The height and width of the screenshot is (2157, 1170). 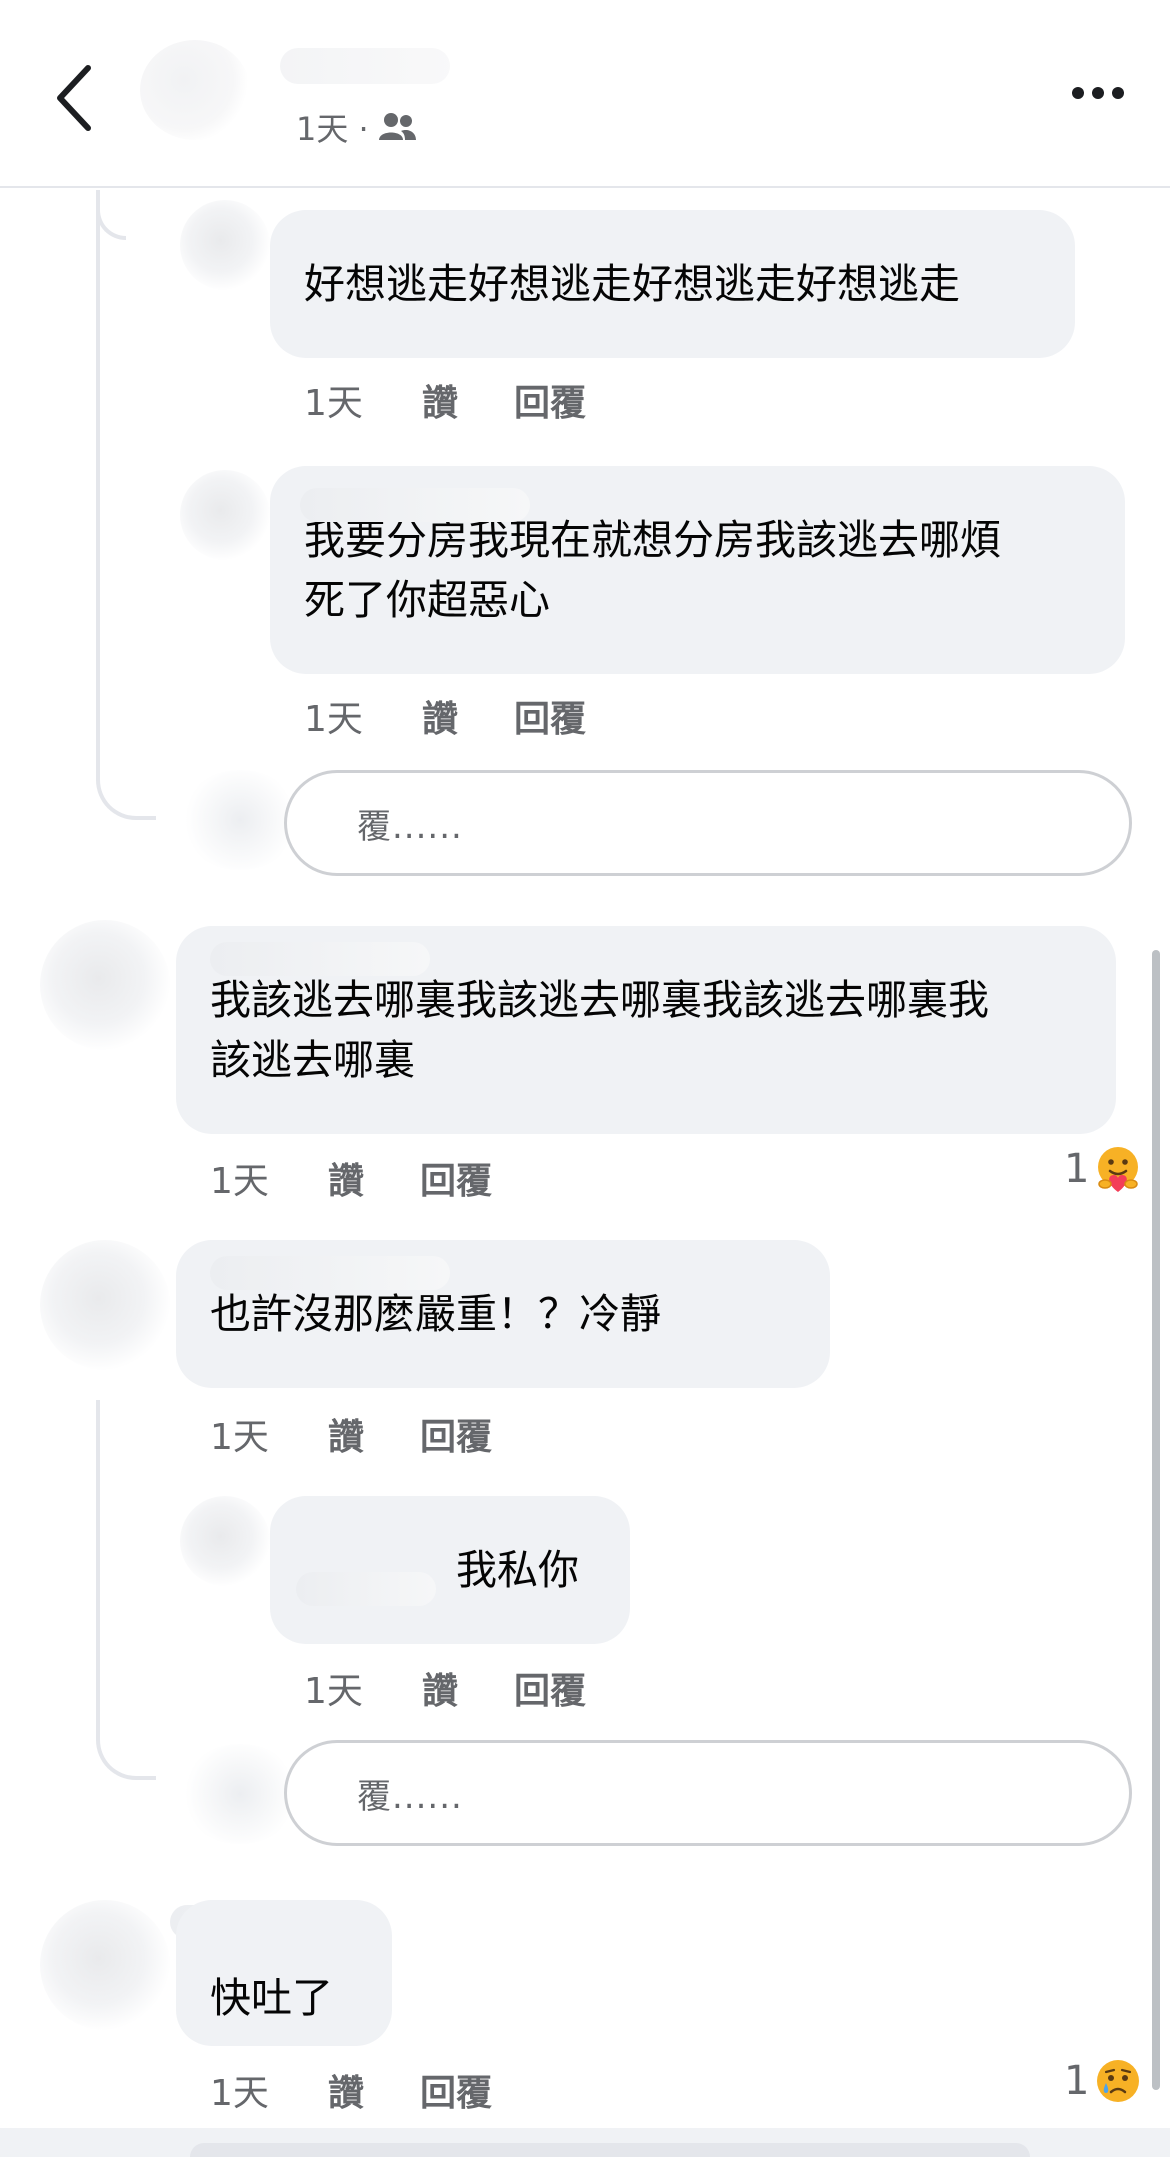 What do you see at coordinates (284, 1973) in the screenshot?
I see `comment-bubble: 快吐了` at bounding box center [284, 1973].